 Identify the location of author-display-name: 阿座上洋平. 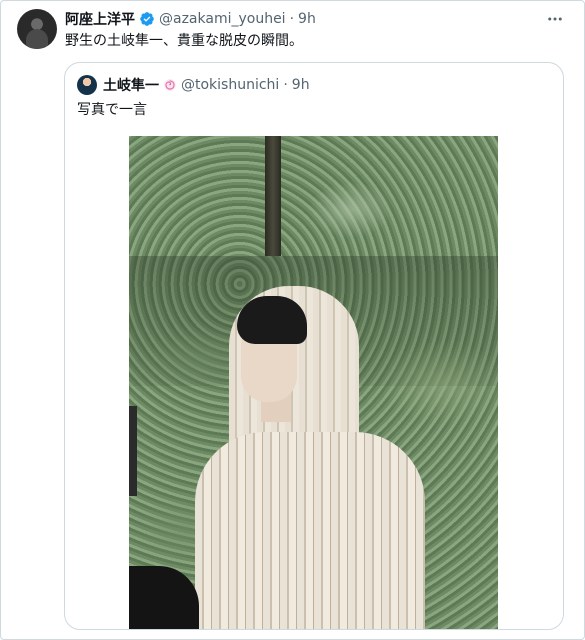
(100, 19).